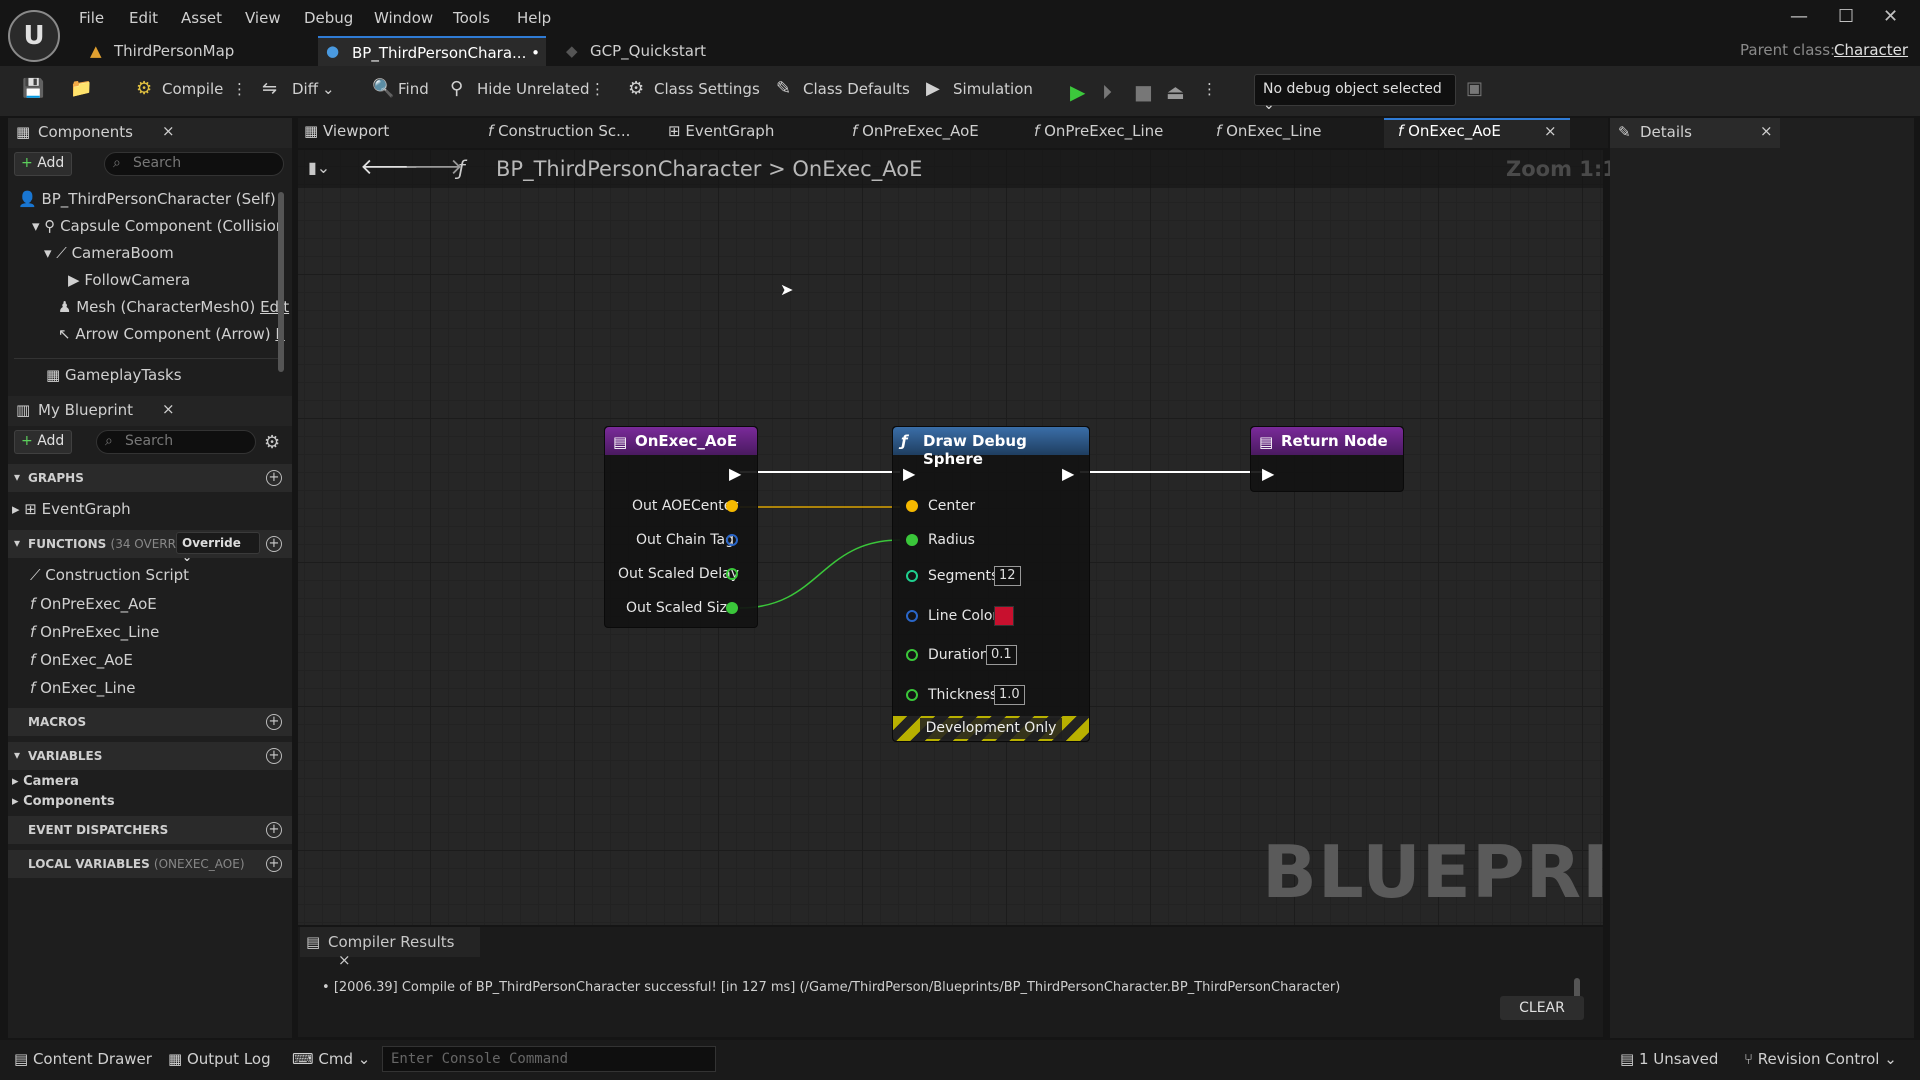 The height and width of the screenshot is (1080, 1920). I want to click on pin-ring-struct, so click(732, 540).